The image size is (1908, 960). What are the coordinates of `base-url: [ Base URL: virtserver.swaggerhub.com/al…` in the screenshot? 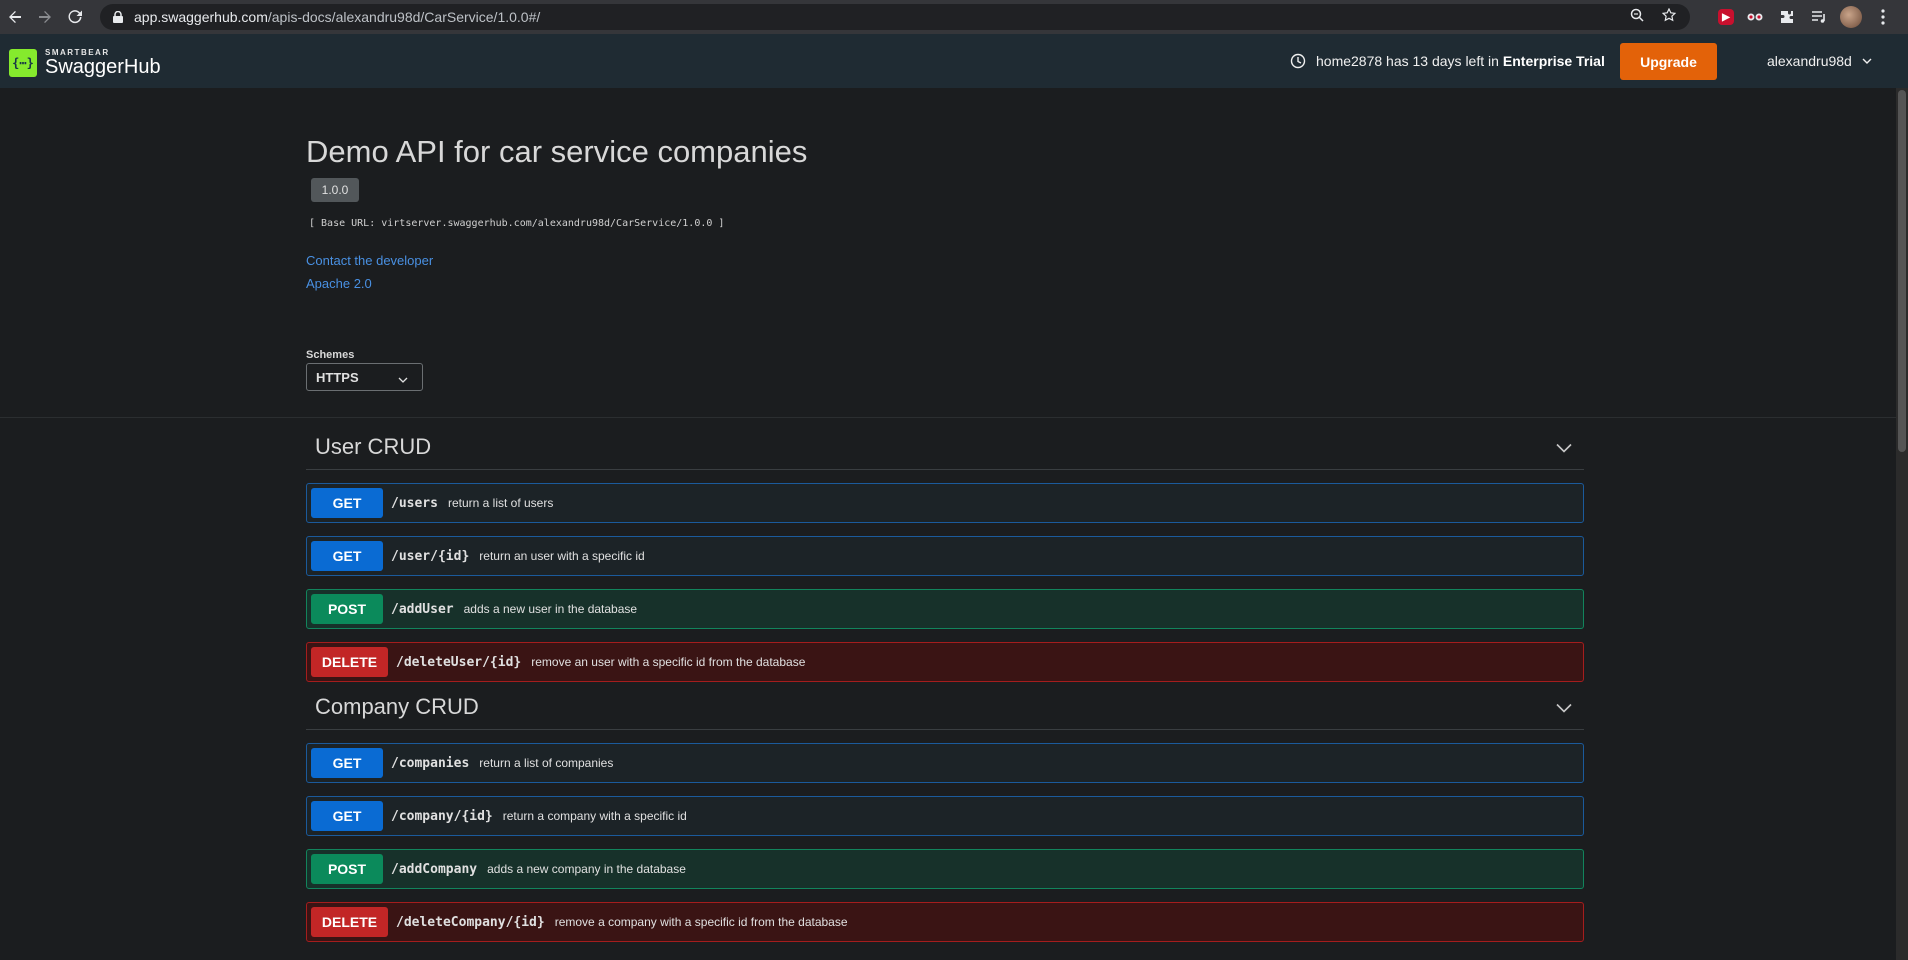 It's located at (517, 223).